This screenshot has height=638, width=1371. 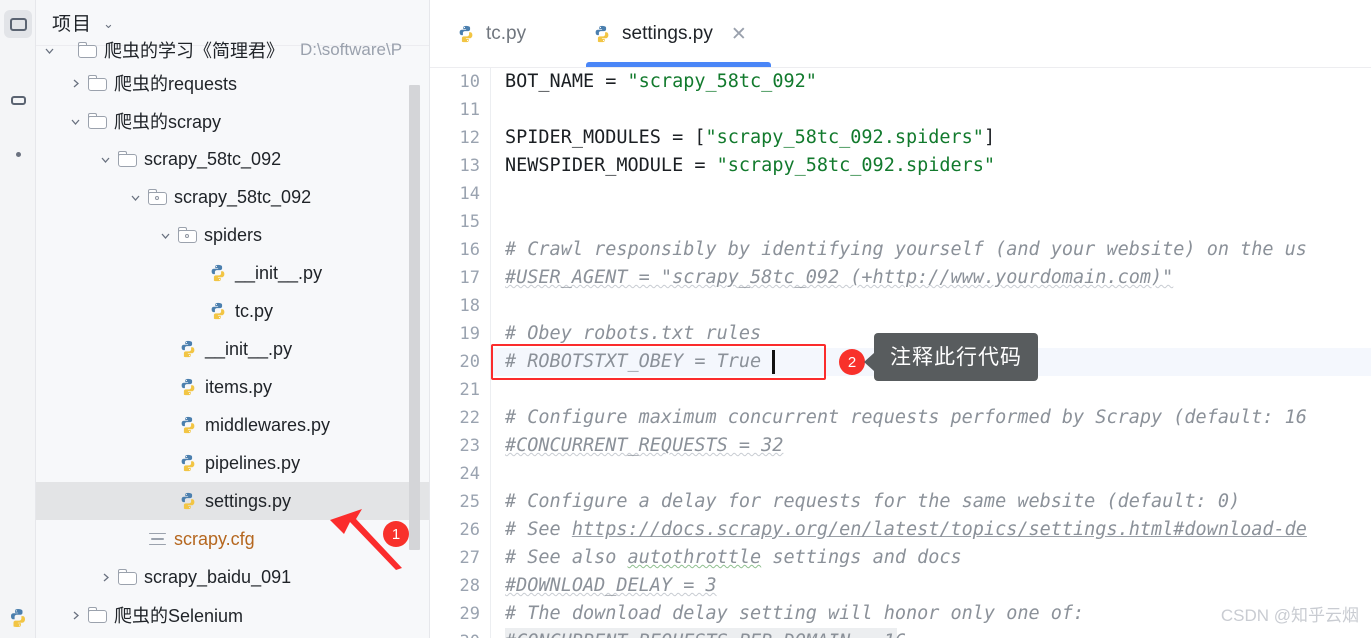 What do you see at coordinates (232, 501) in the screenshot?
I see `tree-item-settingspy: · settings.py` at bounding box center [232, 501].